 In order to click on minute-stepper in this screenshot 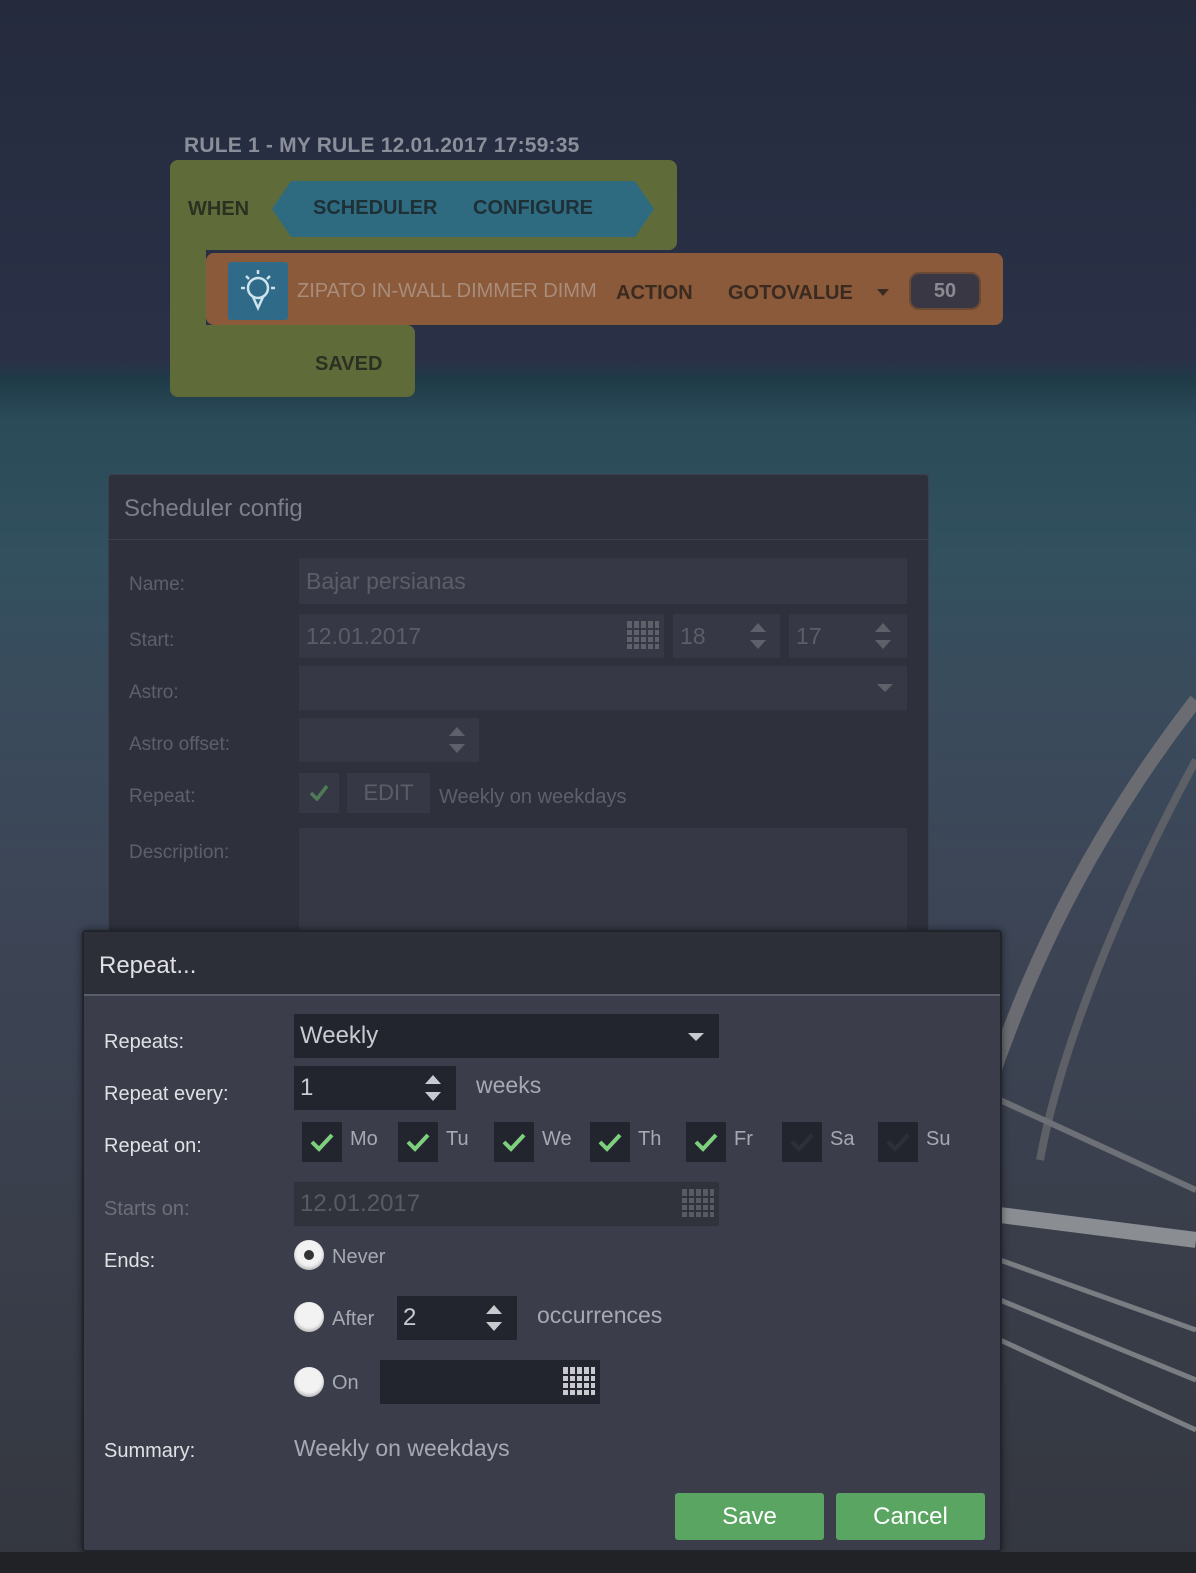, I will do `click(883, 636)`.